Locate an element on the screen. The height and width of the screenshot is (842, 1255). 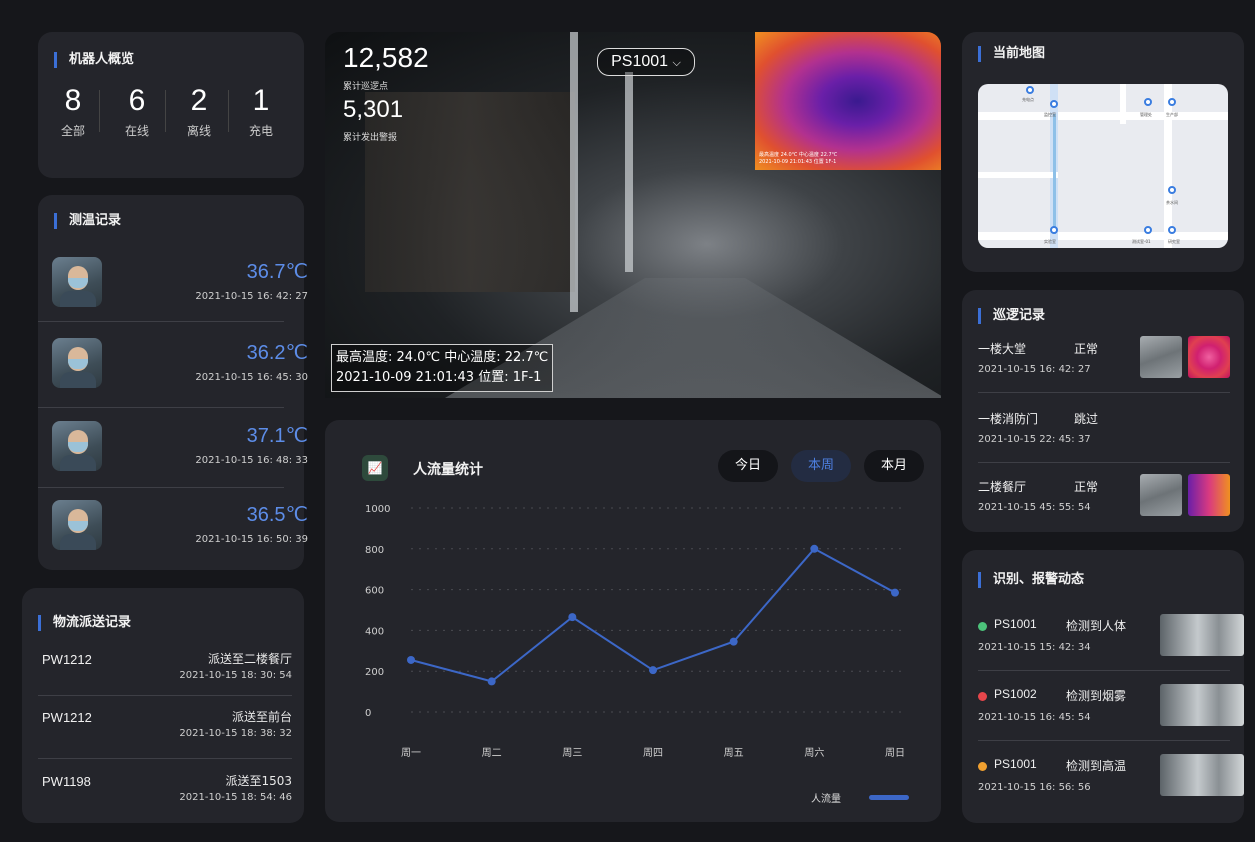
x-tick-label: 周六 is located at coordinates (814, 753).